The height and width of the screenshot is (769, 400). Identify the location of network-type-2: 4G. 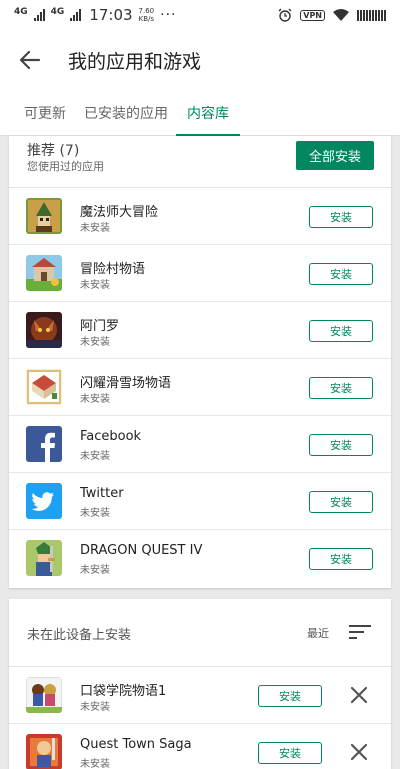
(57, 11).